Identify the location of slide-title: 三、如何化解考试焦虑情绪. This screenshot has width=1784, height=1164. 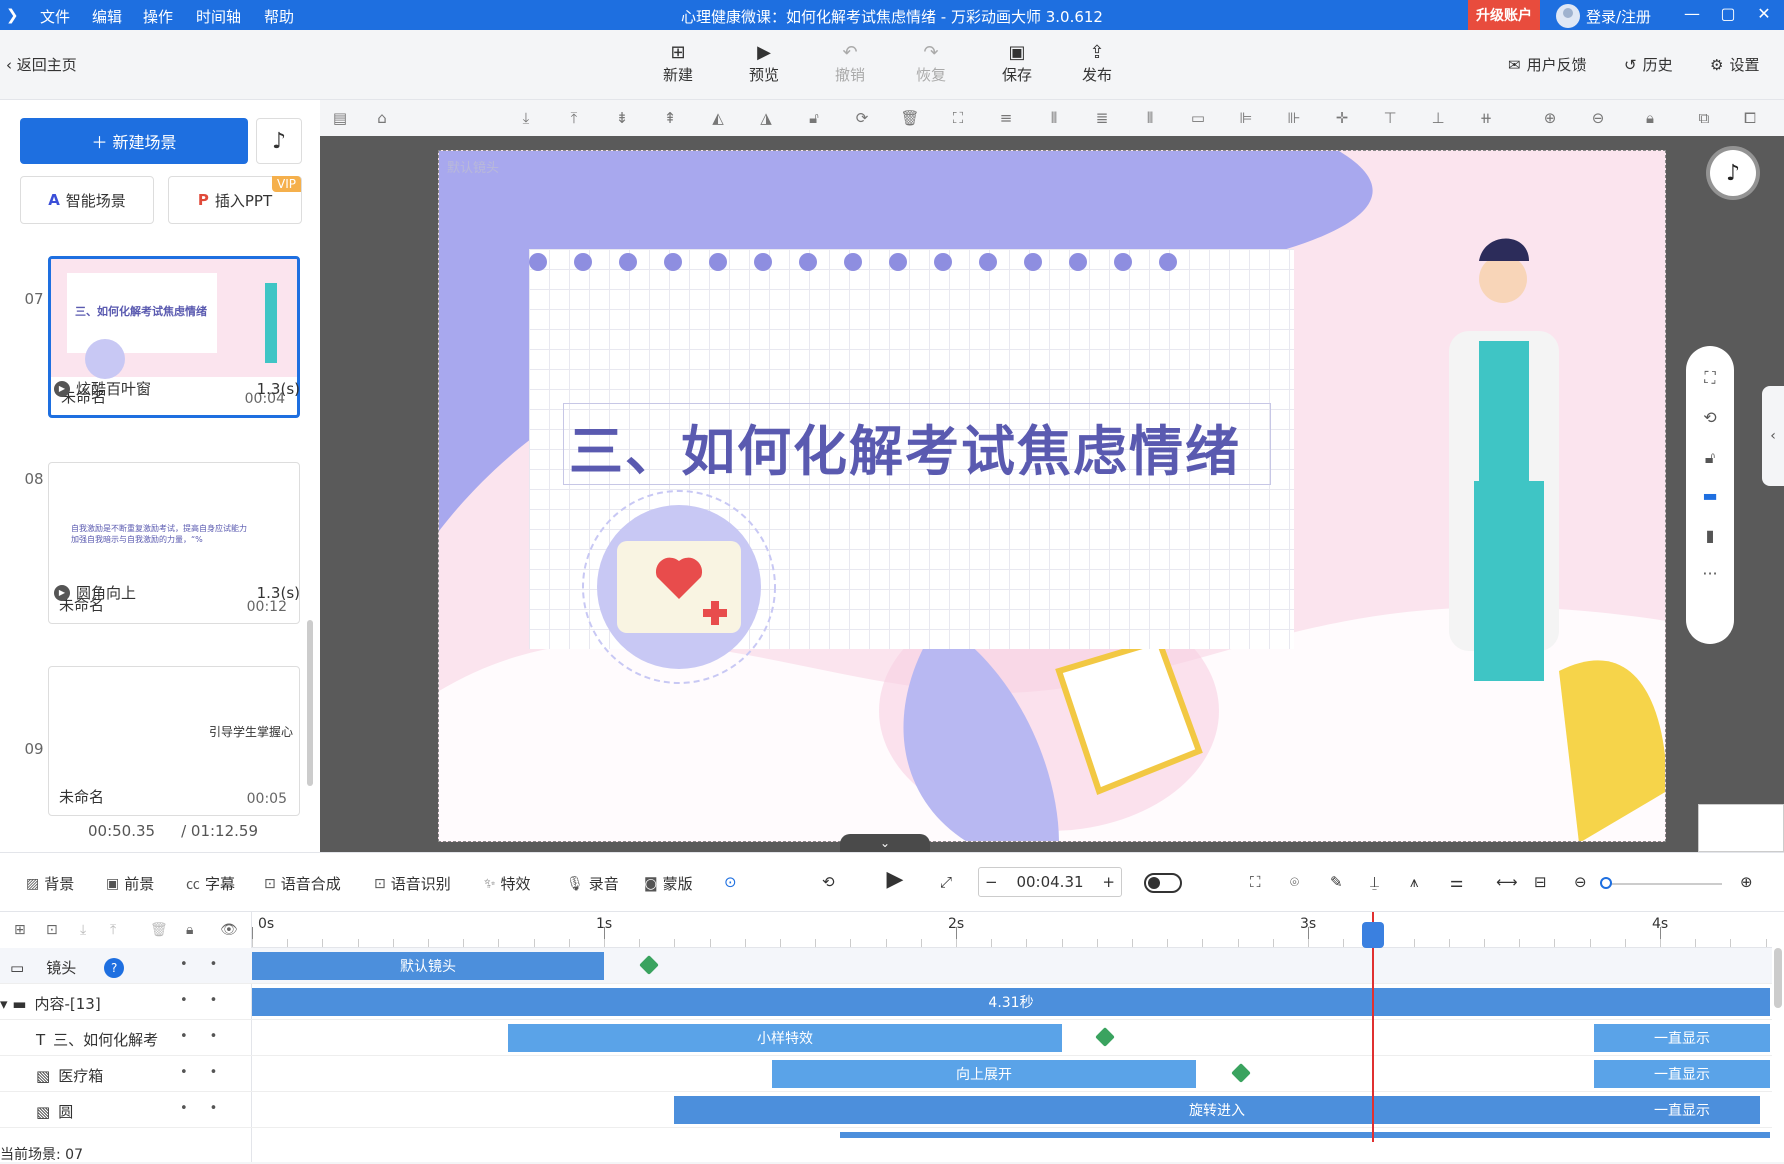
(929, 446).